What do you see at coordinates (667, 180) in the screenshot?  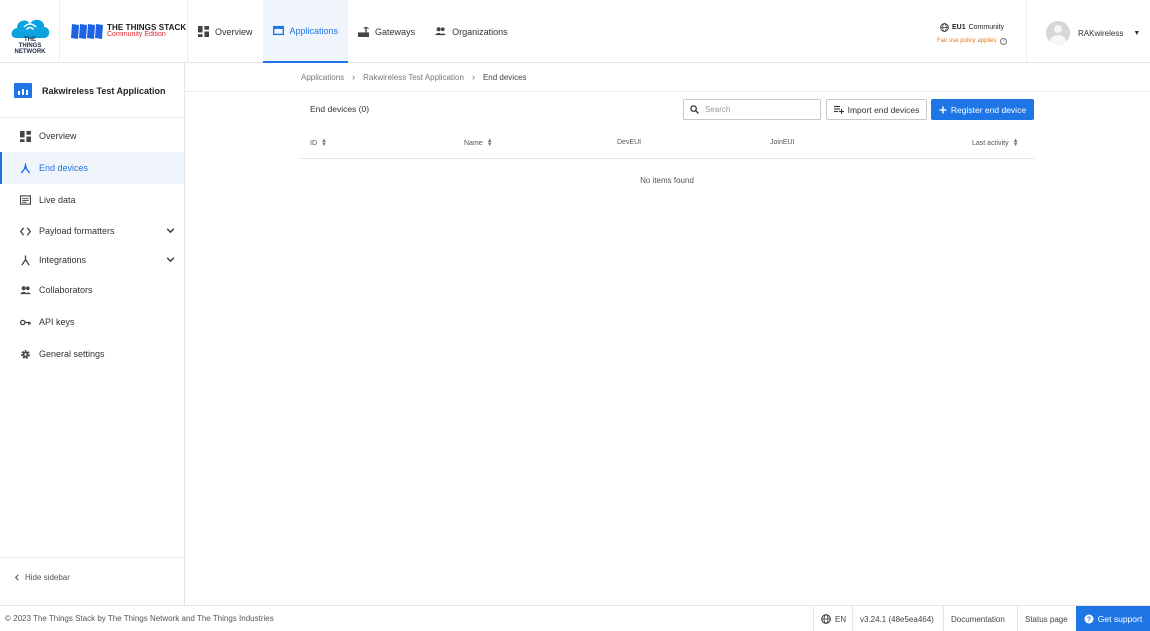 I see `empty-state-message: No items found` at bounding box center [667, 180].